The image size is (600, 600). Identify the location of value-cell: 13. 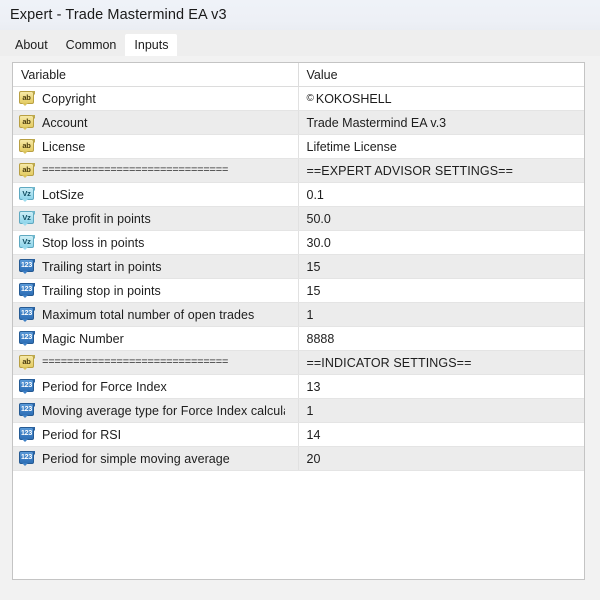
(441, 386).